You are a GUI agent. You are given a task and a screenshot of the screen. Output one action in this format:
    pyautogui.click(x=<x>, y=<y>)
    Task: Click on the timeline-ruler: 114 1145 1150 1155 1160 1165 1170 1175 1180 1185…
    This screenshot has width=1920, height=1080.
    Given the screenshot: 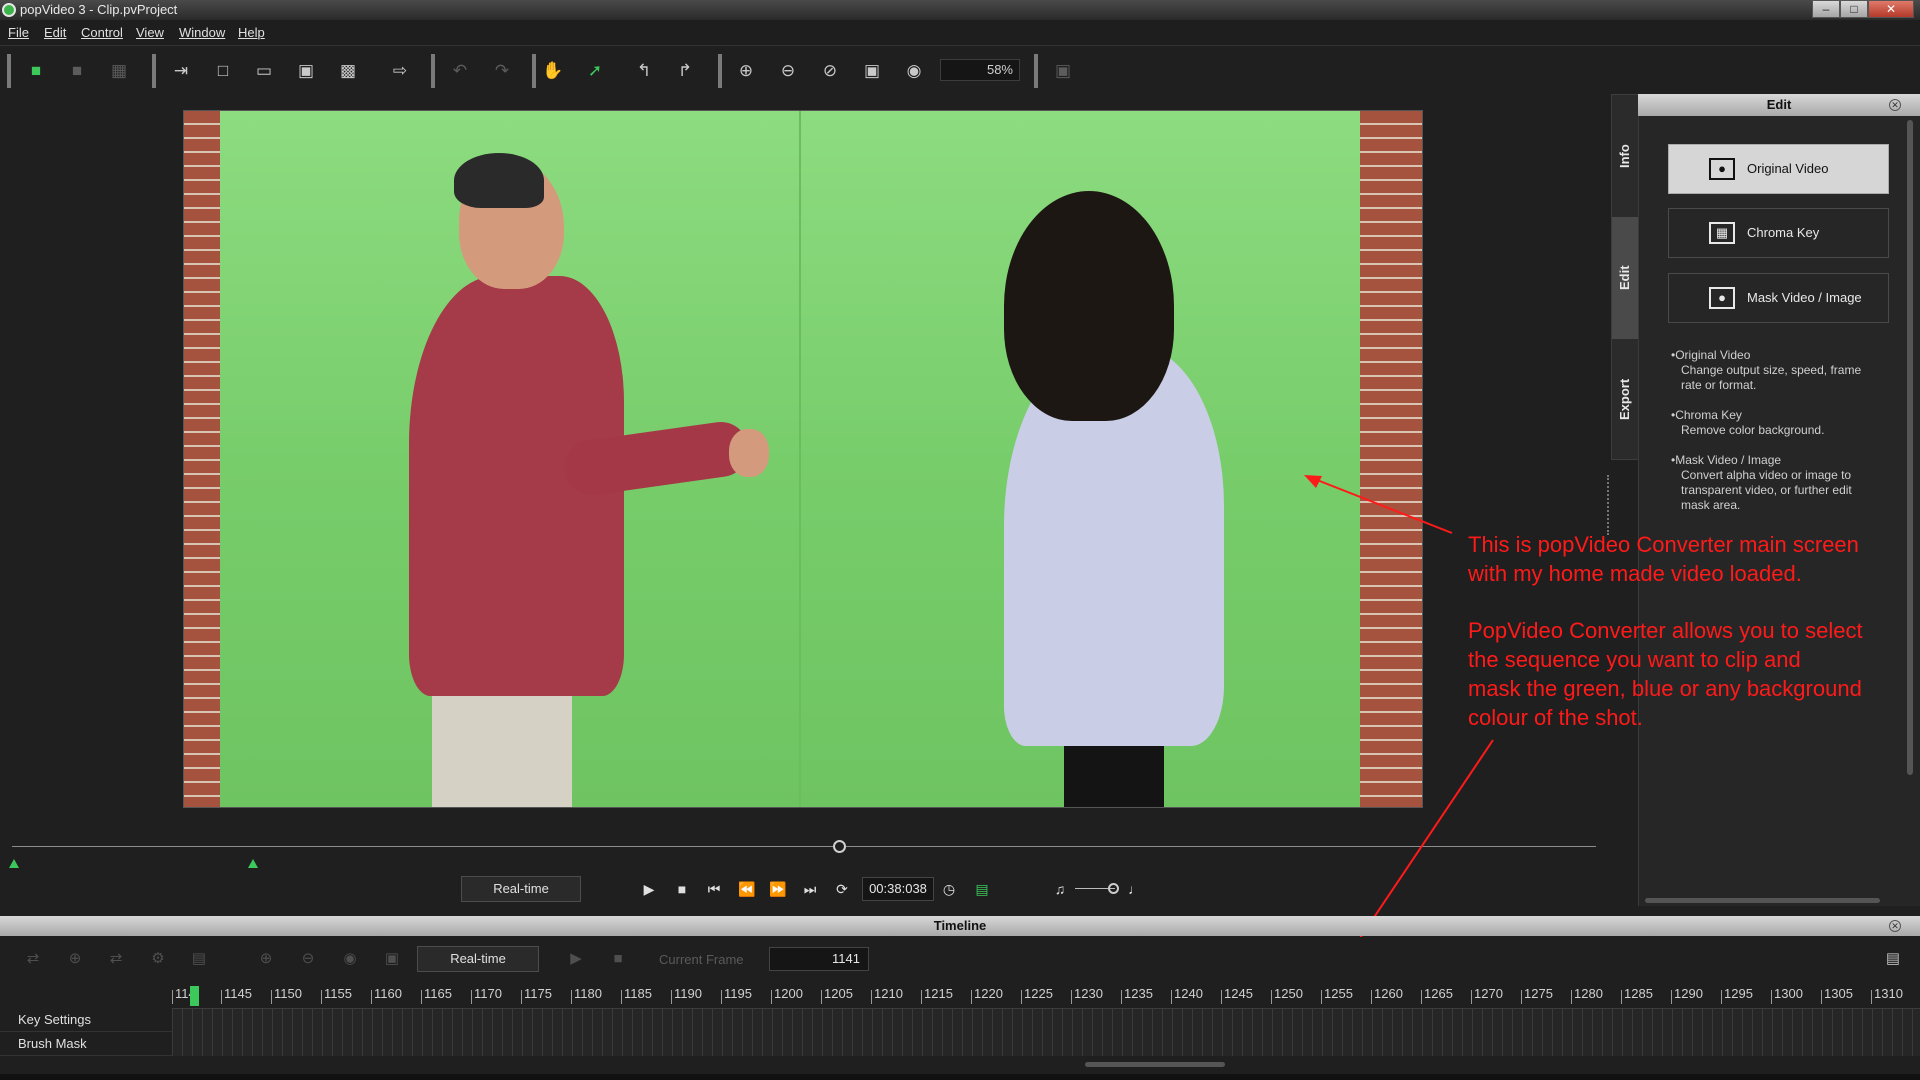 What is the action you would take?
    pyautogui.click(x=1046, y=997)
    